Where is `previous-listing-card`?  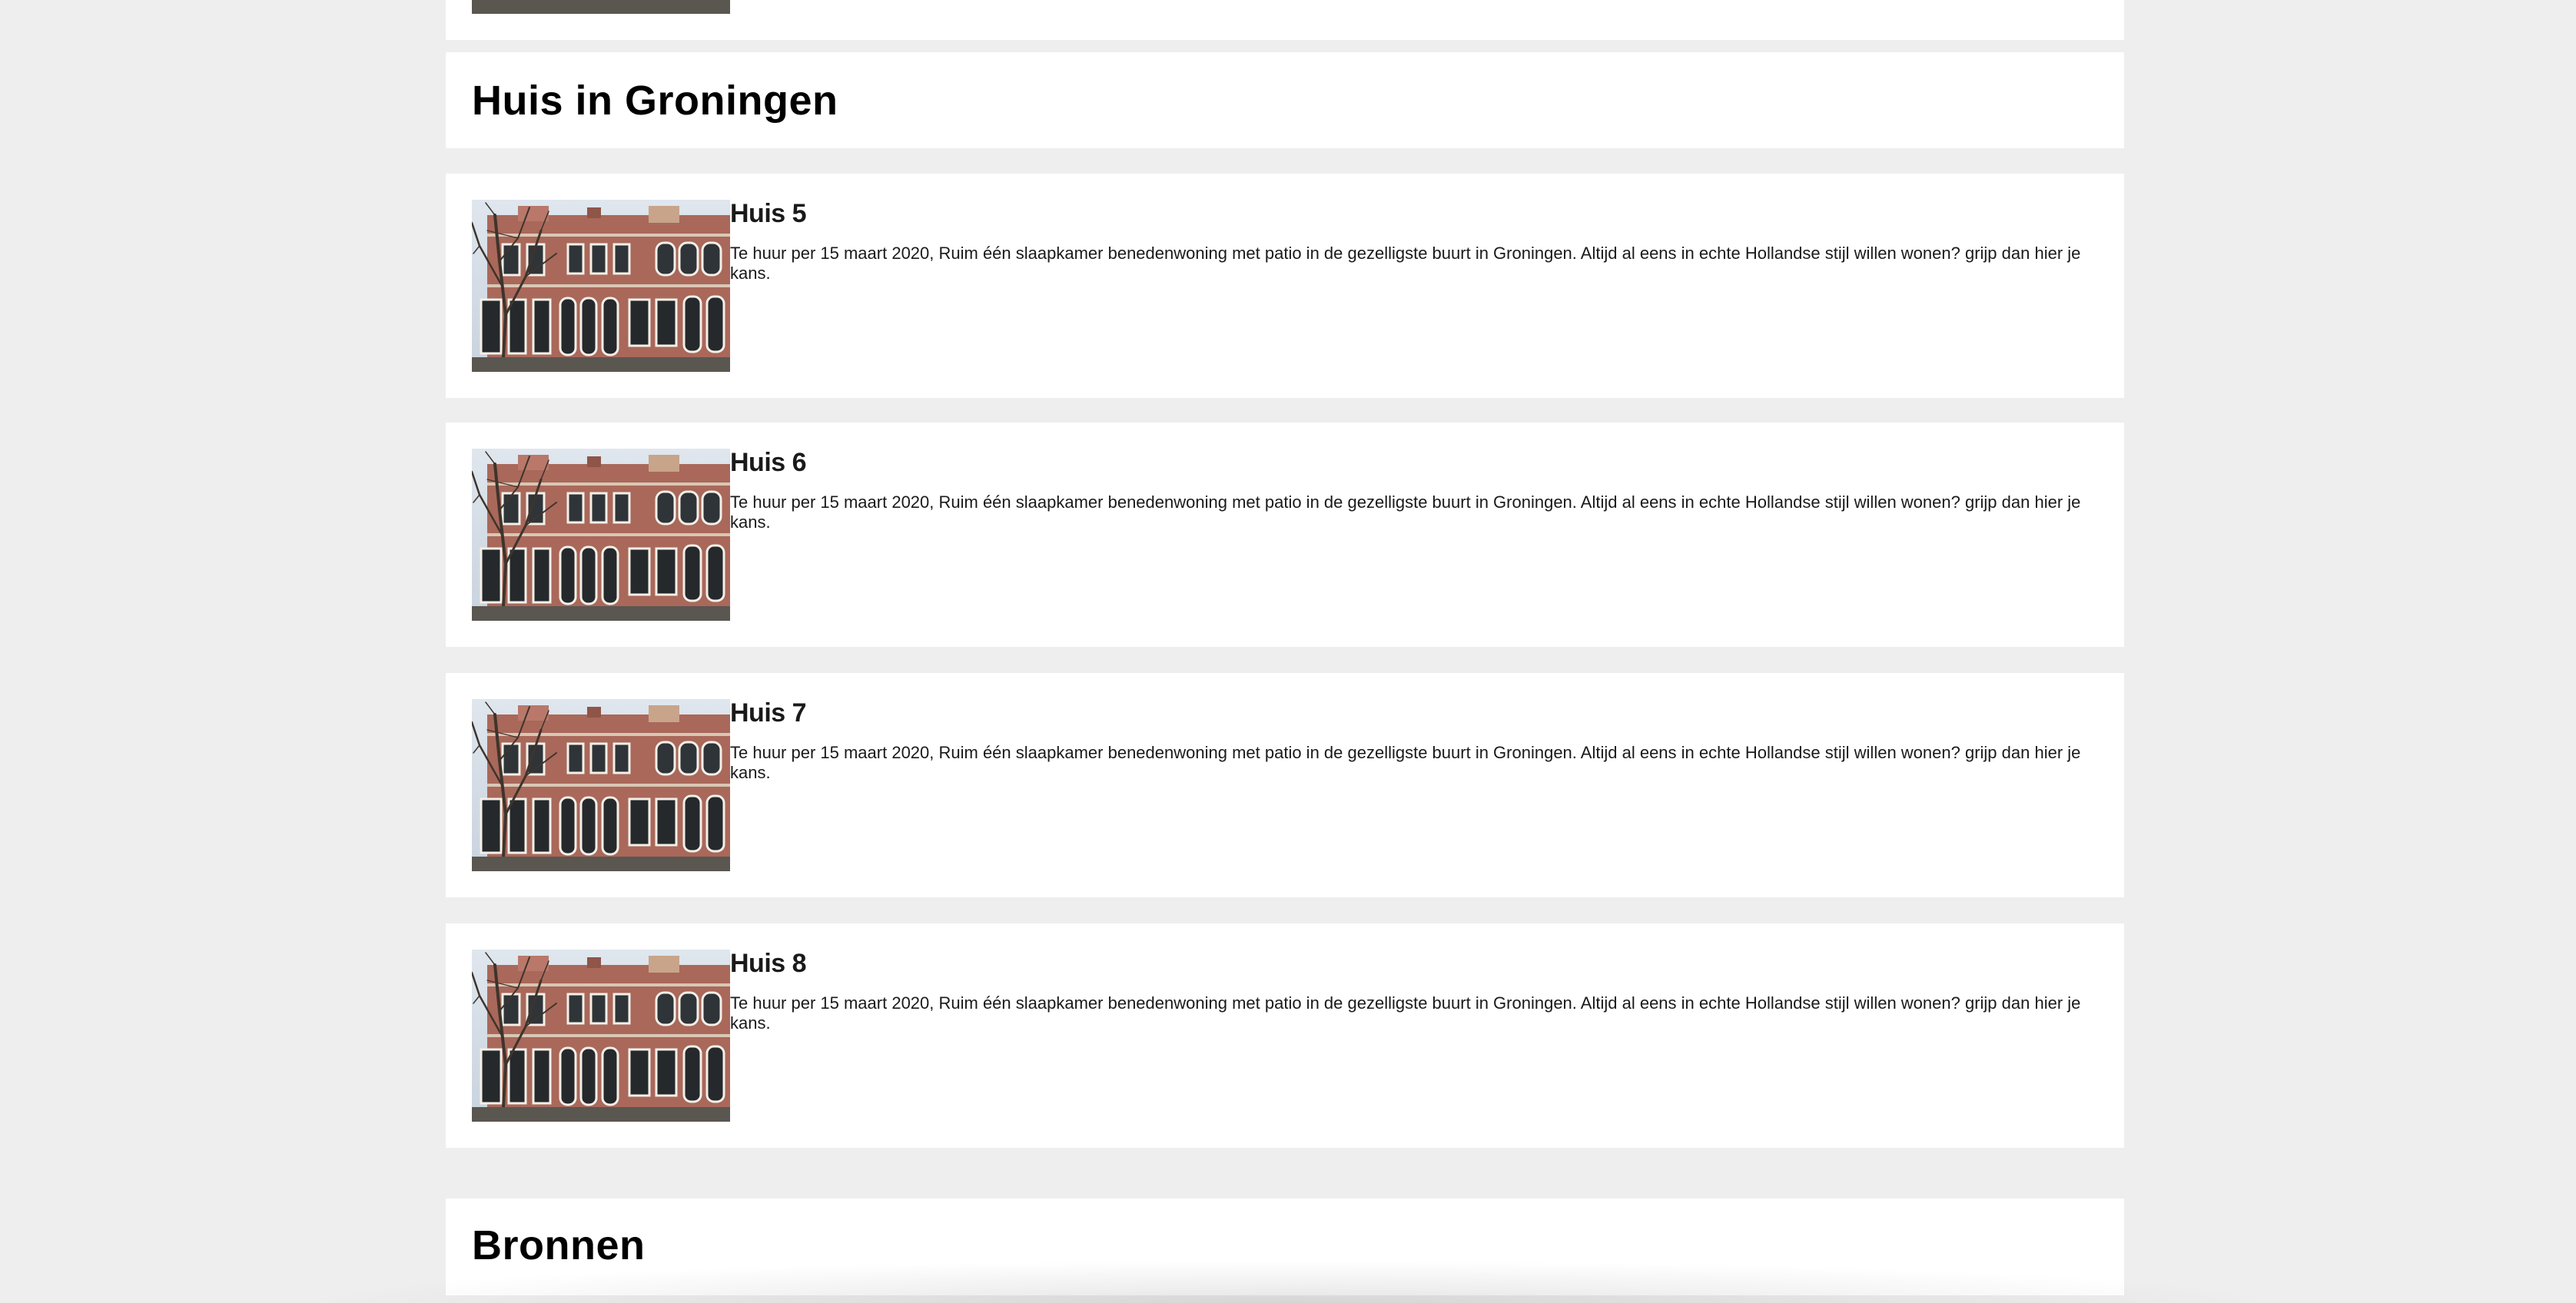 previous-listing-card is located at coordinates (1285, 20).